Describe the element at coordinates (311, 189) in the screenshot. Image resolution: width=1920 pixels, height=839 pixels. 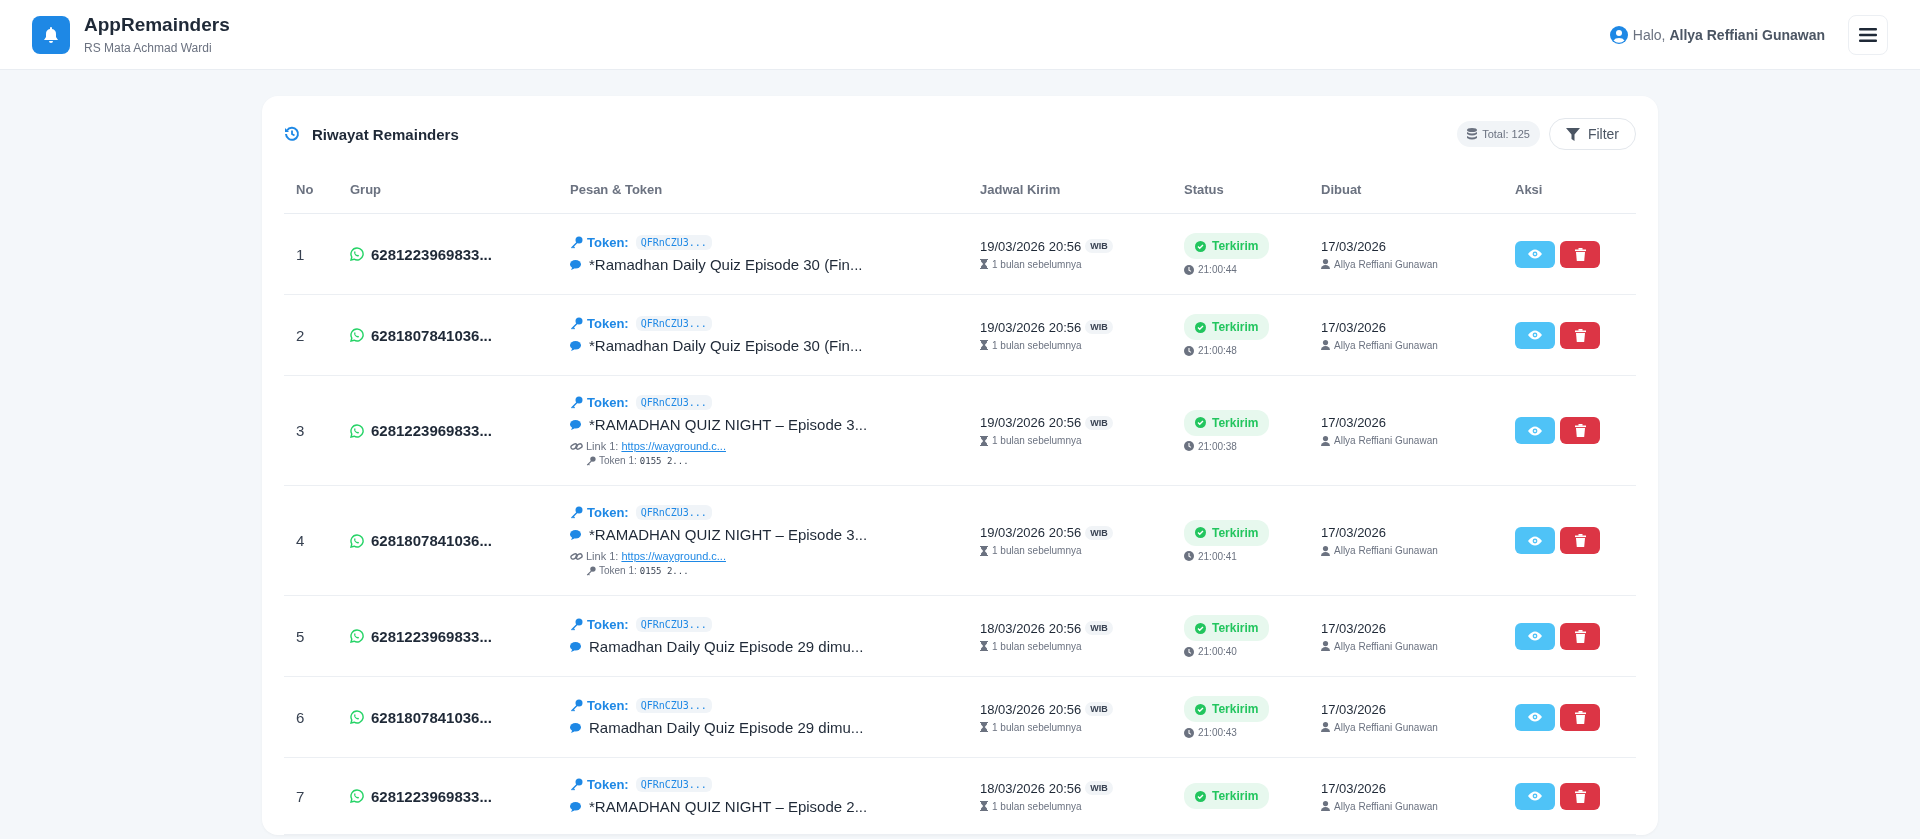
I see `column-header: No` at that location.